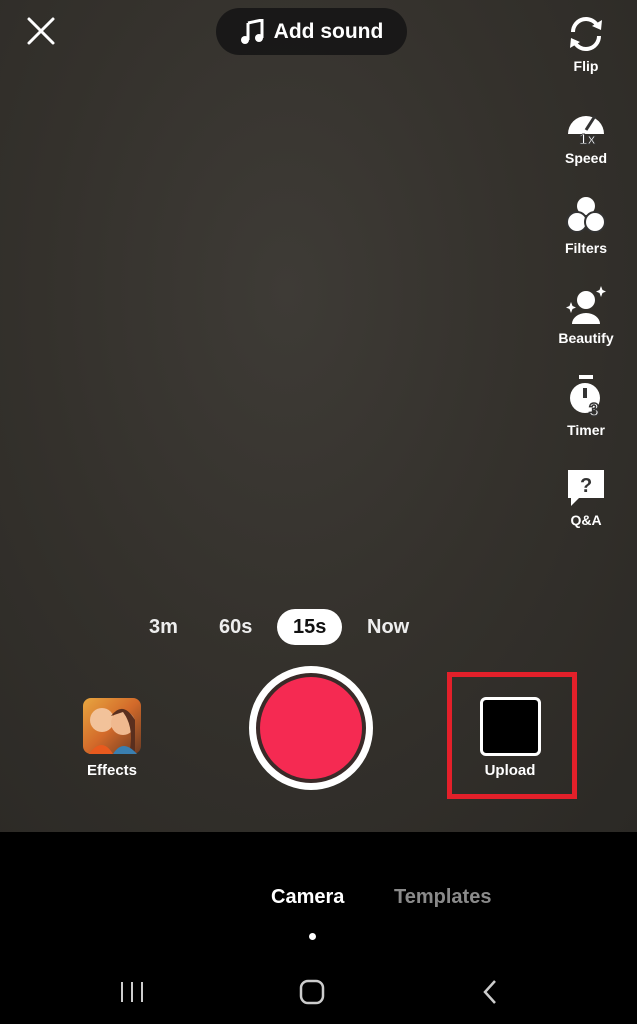 This screenshot has width=637, height=1024. Describe the element at coordinates (586, 520) in the screenshot. I see `qa-label: Q&A` at that location.